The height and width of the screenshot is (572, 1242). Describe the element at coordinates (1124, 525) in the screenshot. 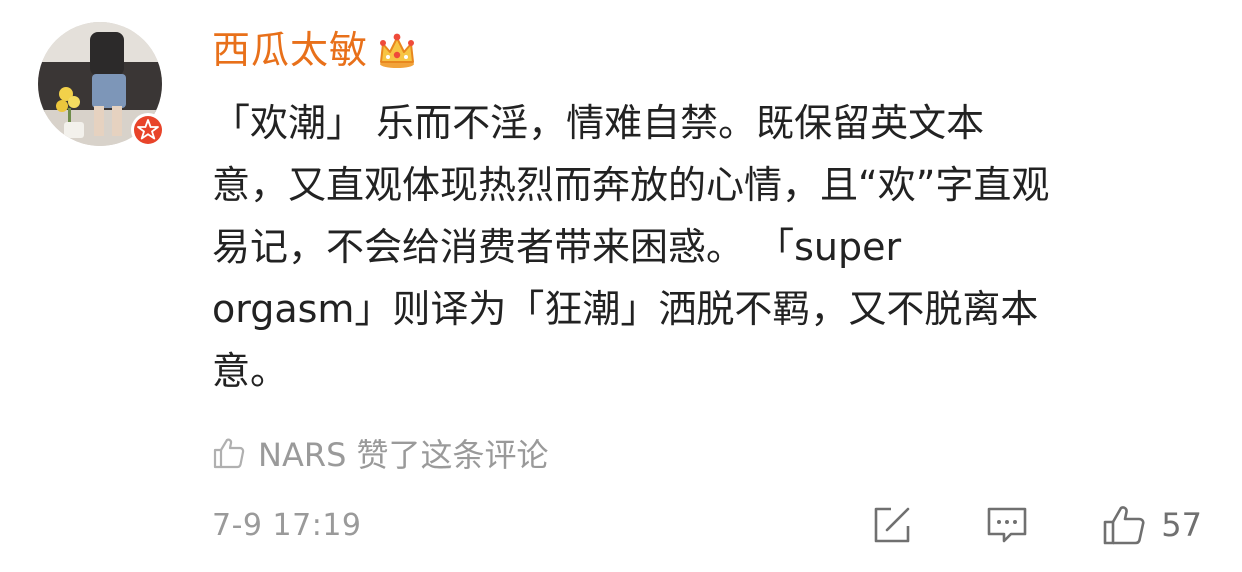

I see `thumbs-up-icon` at that location.